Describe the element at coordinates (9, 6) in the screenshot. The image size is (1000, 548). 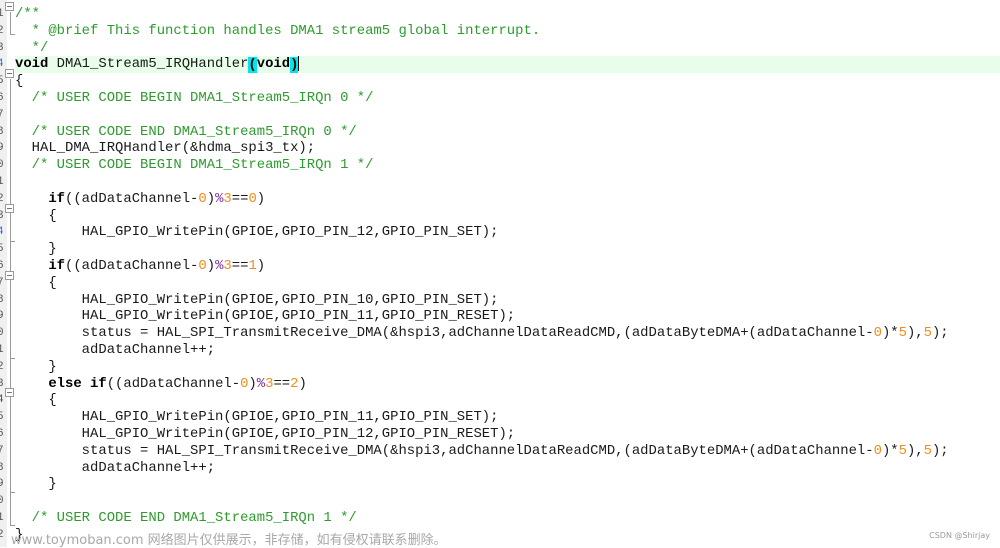
I see `fold-toggle-comment` at that location.